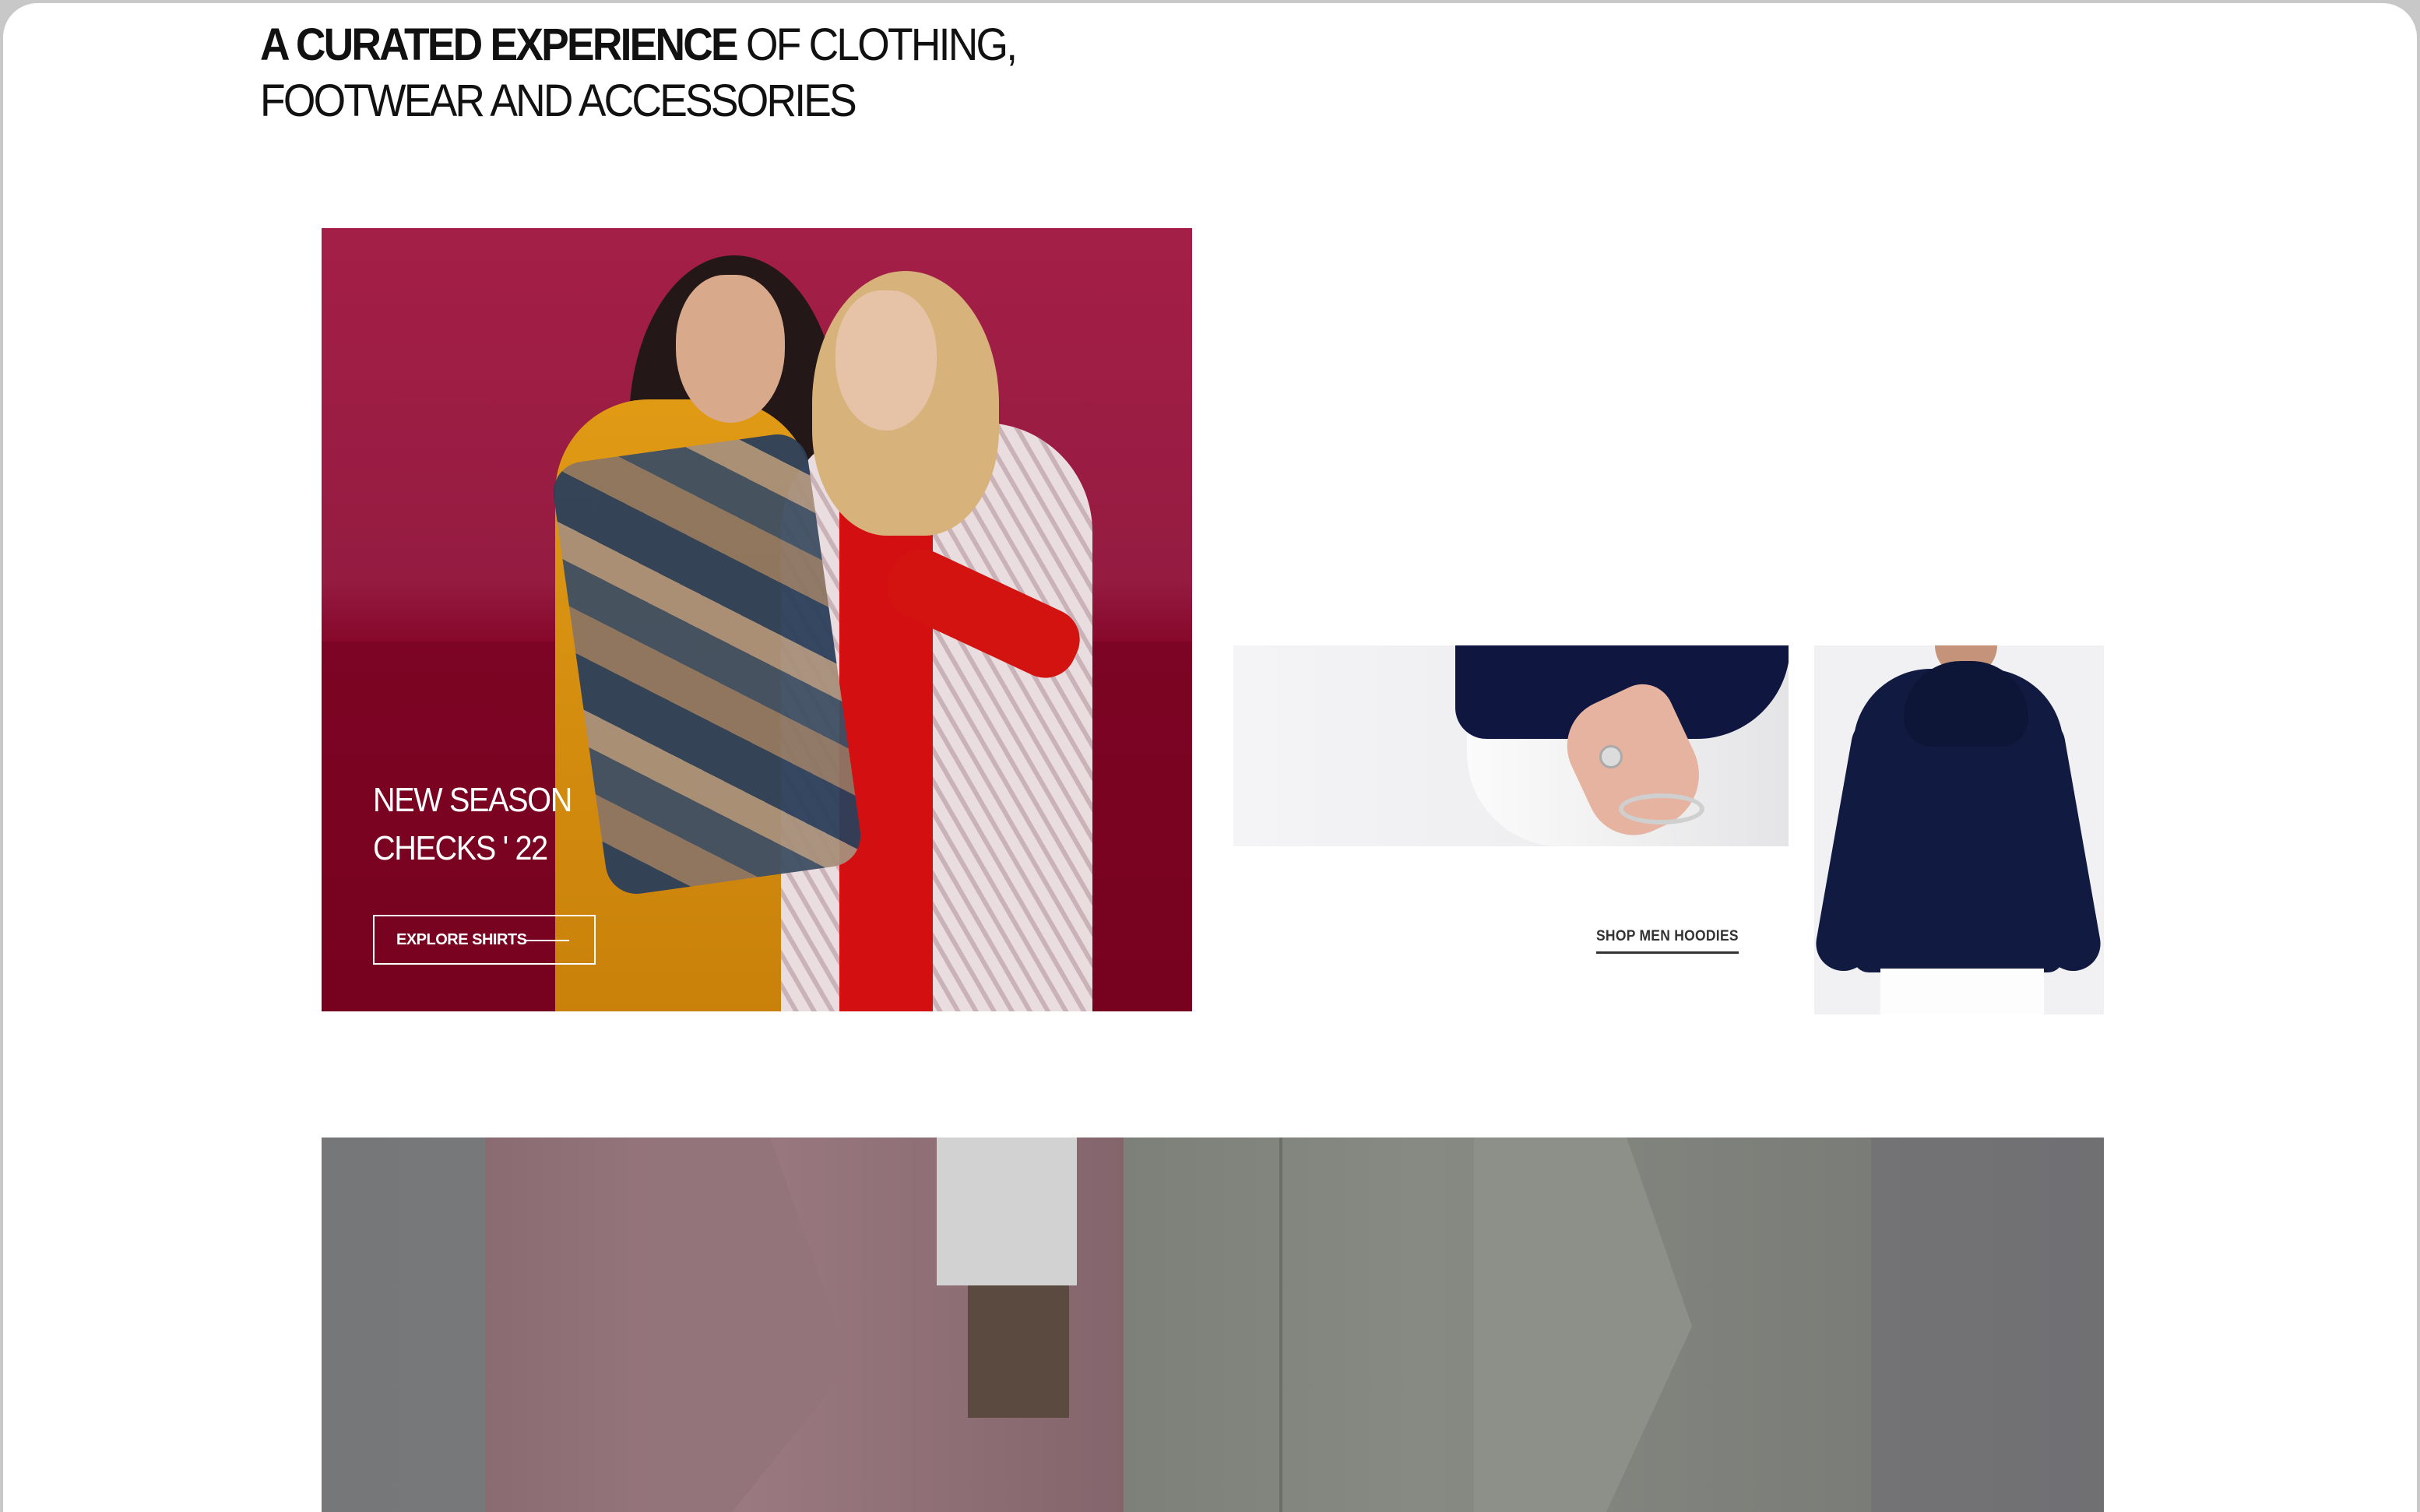 The height and width of the screenshot is (1512, 2420). Describe the element at coordinates (1667, 941) in the screenshot. I see `shop-men-hoodies-link: SHOP MEN HOODIES` at that location.